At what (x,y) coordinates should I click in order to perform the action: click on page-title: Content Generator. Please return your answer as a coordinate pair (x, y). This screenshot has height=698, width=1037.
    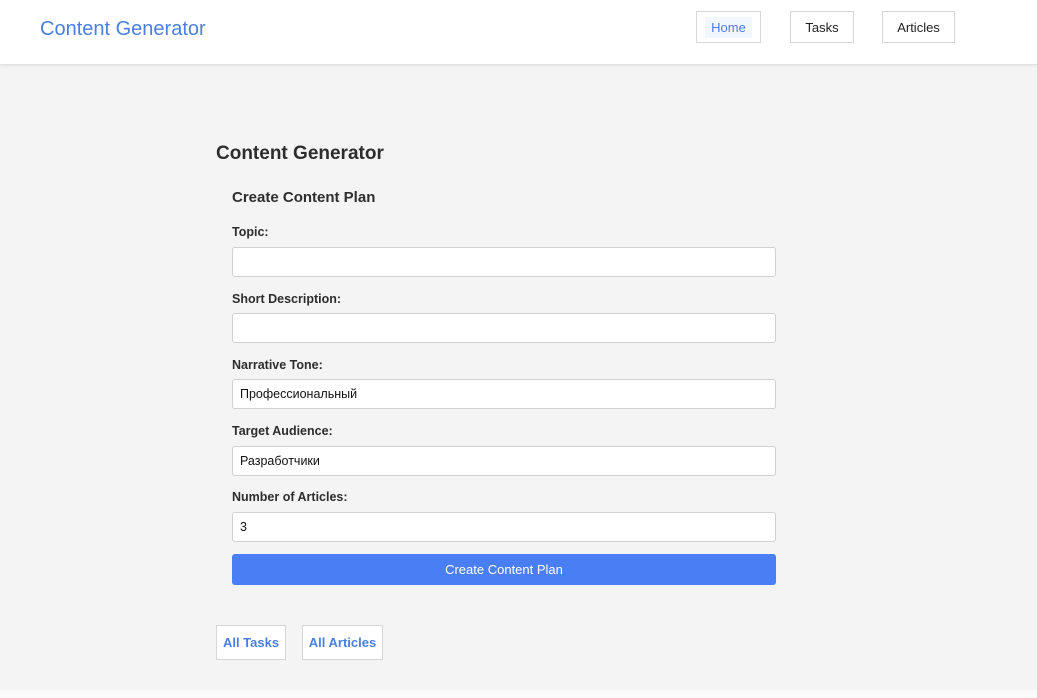
    Looking at the image, I should click on (300, 153).